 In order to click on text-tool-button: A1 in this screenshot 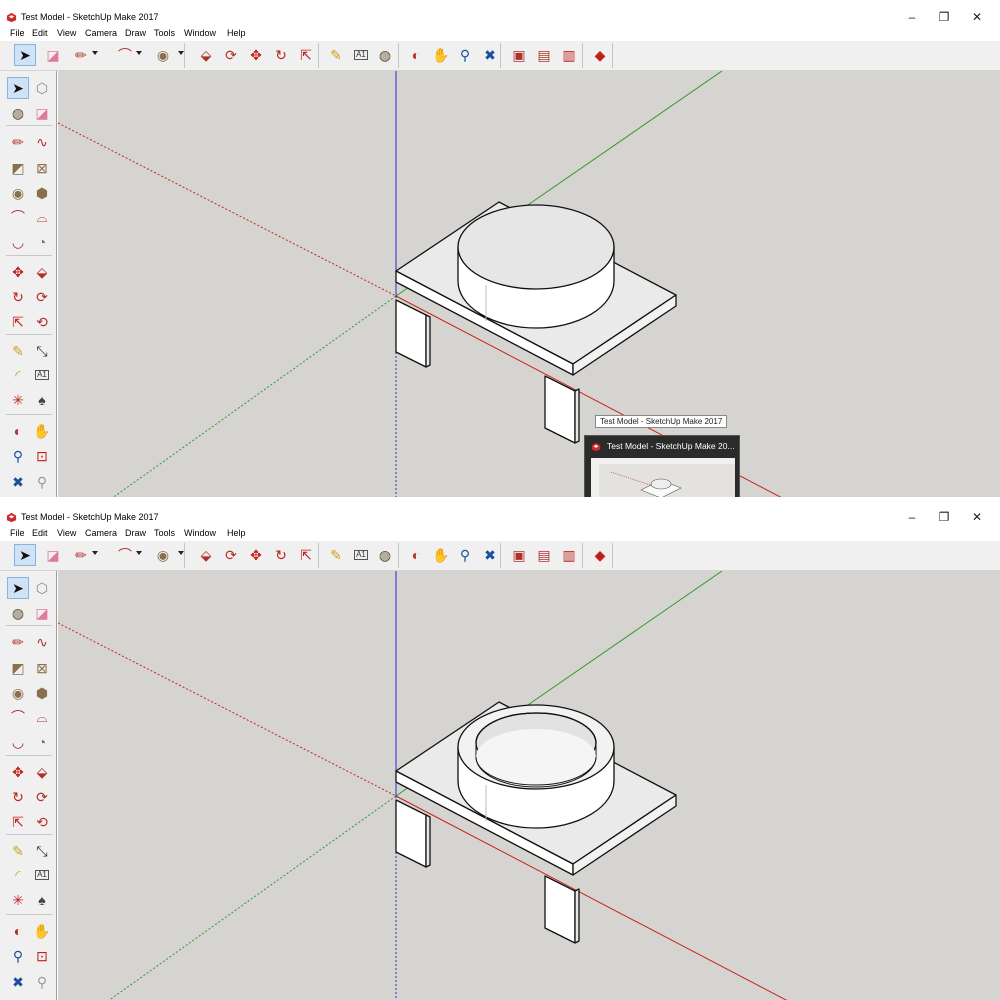, I will do `click(361, 555)`.